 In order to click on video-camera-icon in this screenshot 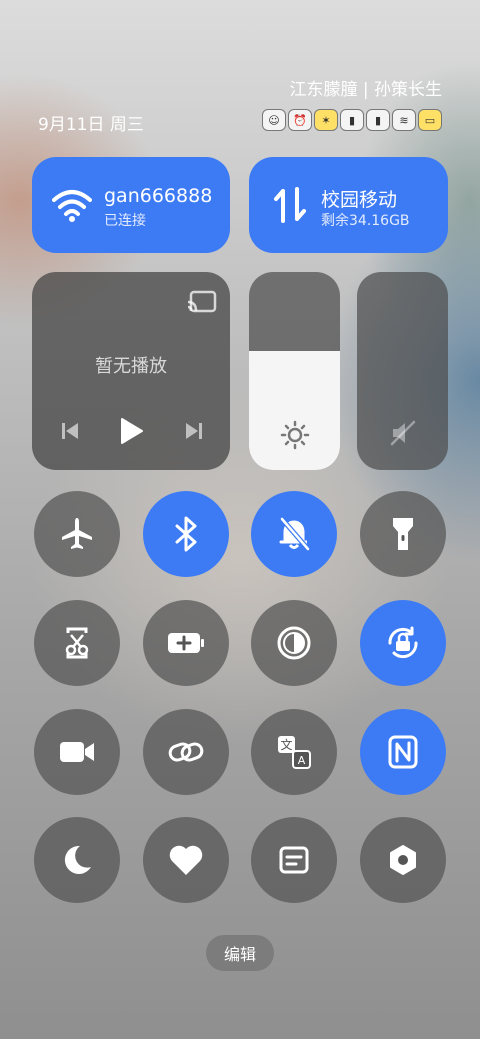, I will do `click(77, 752)`.